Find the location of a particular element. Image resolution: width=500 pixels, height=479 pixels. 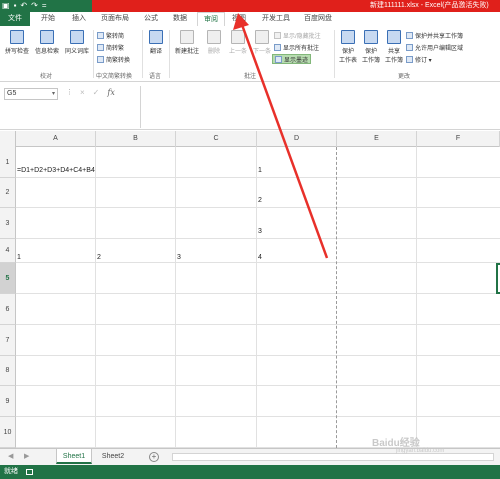

column-header-a: A is located at coordinates (56, 139).